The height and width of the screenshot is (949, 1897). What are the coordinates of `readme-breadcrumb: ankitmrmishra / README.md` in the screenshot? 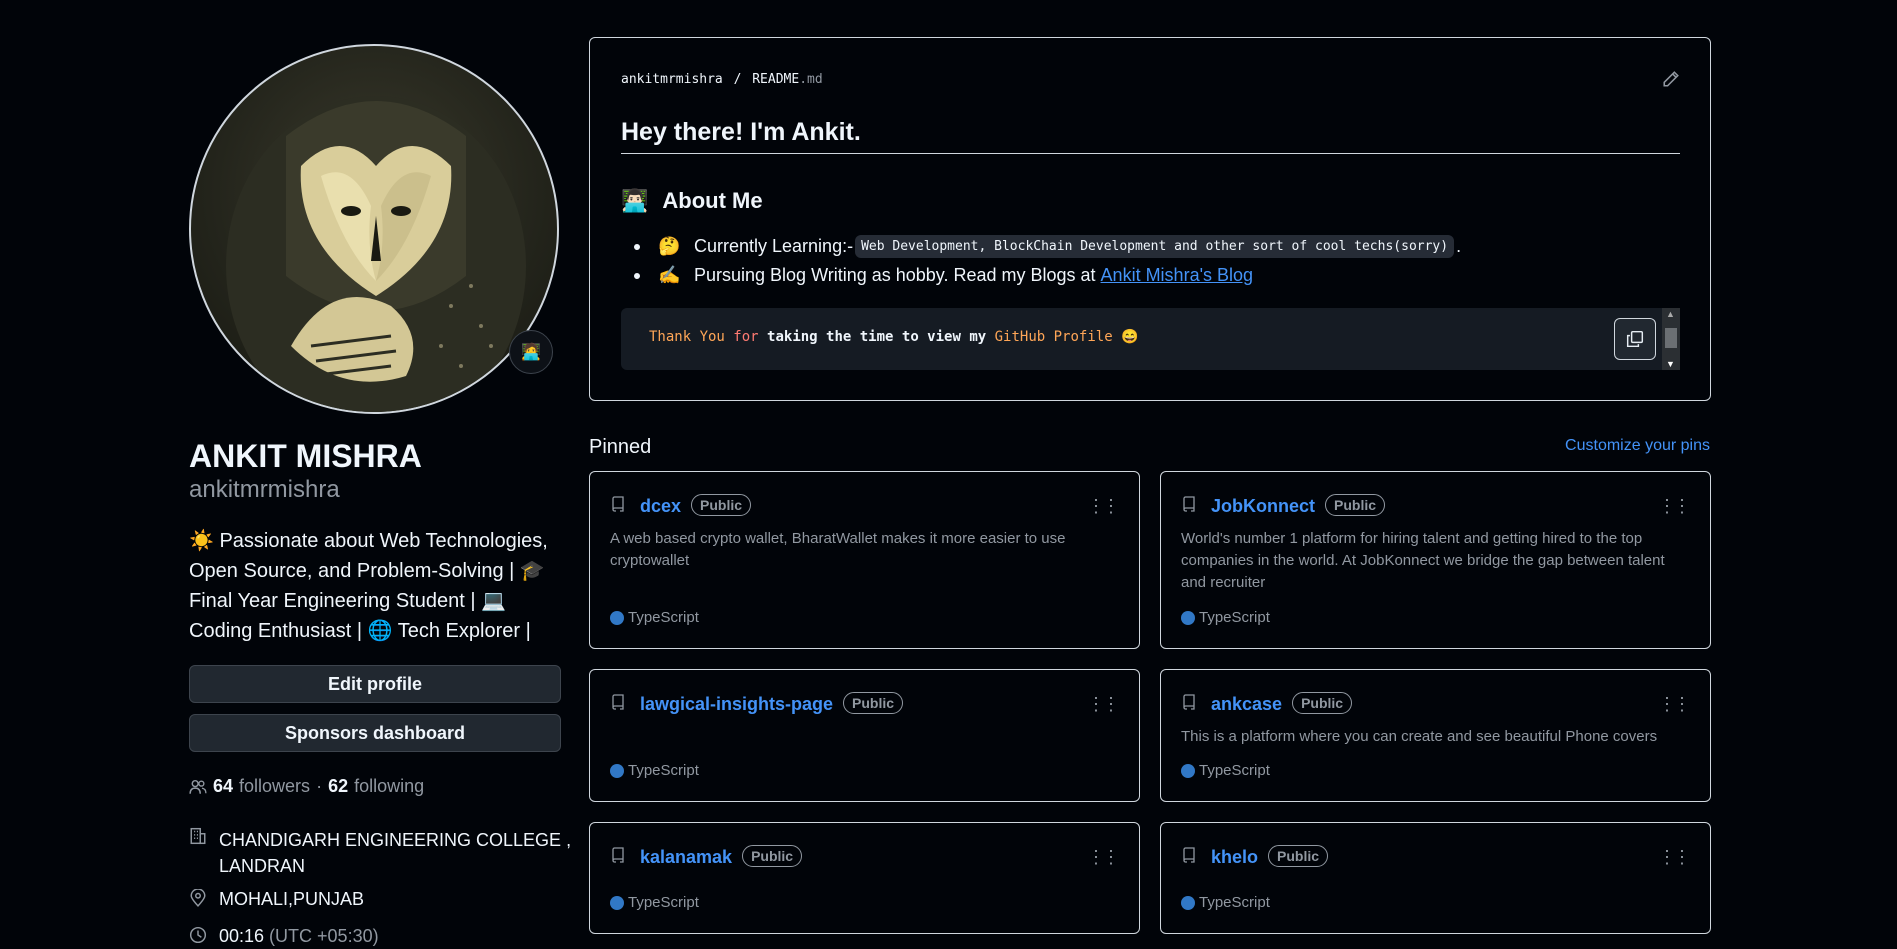 It's located at (722, 79).